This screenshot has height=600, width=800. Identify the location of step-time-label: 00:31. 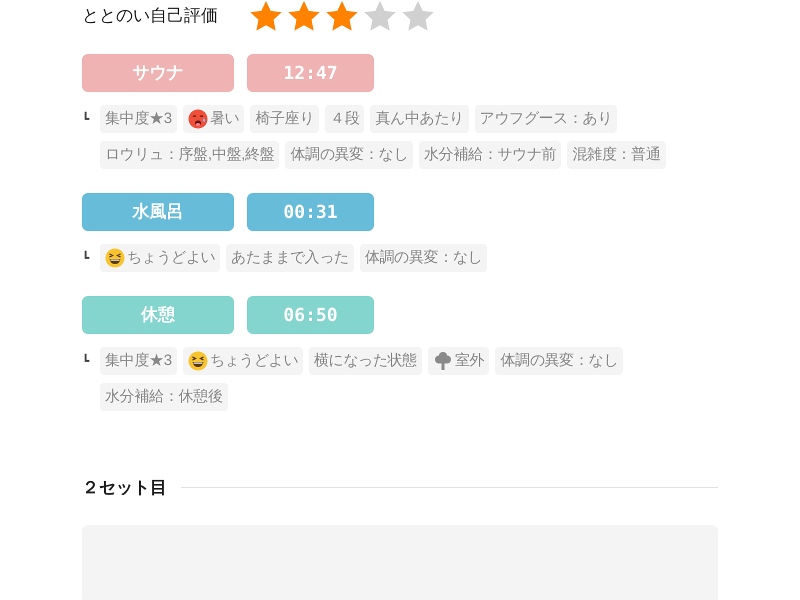
(310, 212).